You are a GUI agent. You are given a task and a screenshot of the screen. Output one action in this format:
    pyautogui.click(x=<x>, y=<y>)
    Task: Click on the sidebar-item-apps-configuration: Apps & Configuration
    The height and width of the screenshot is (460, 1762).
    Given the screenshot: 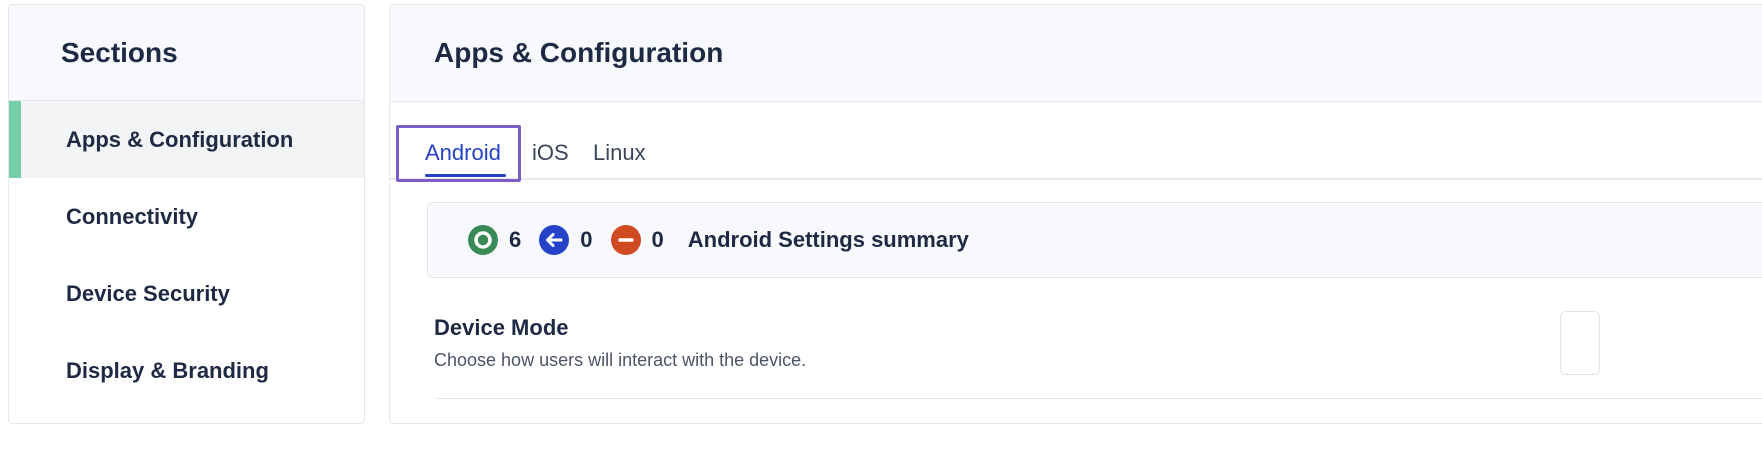 What is the action you would take?
    pyautogui.click(x=186, y=139)
    